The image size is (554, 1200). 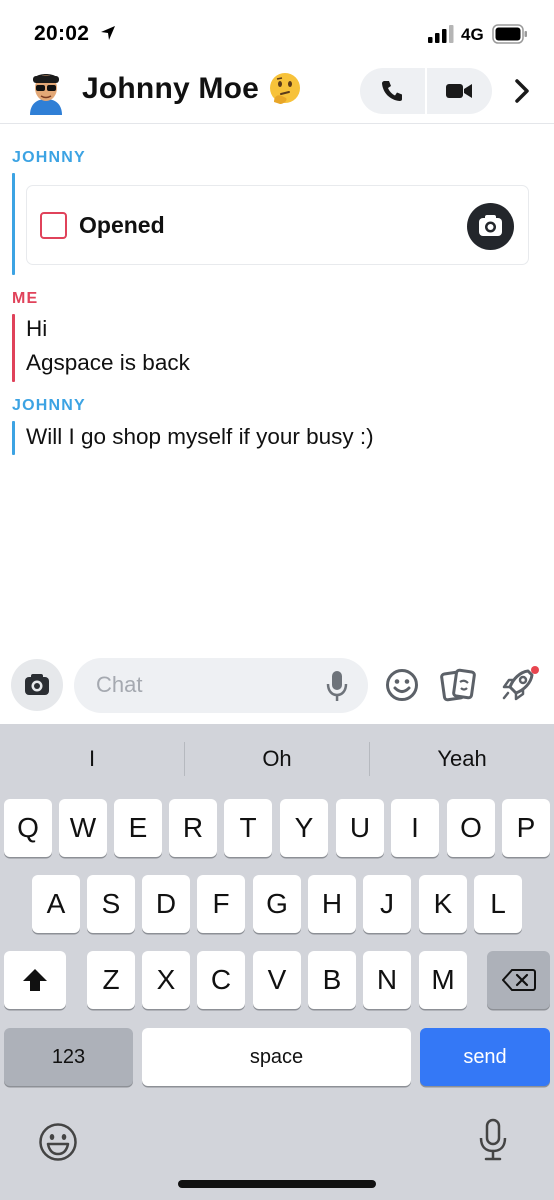 I want to click on emoji-keyboard-icon, so click(x=58, y=1142).